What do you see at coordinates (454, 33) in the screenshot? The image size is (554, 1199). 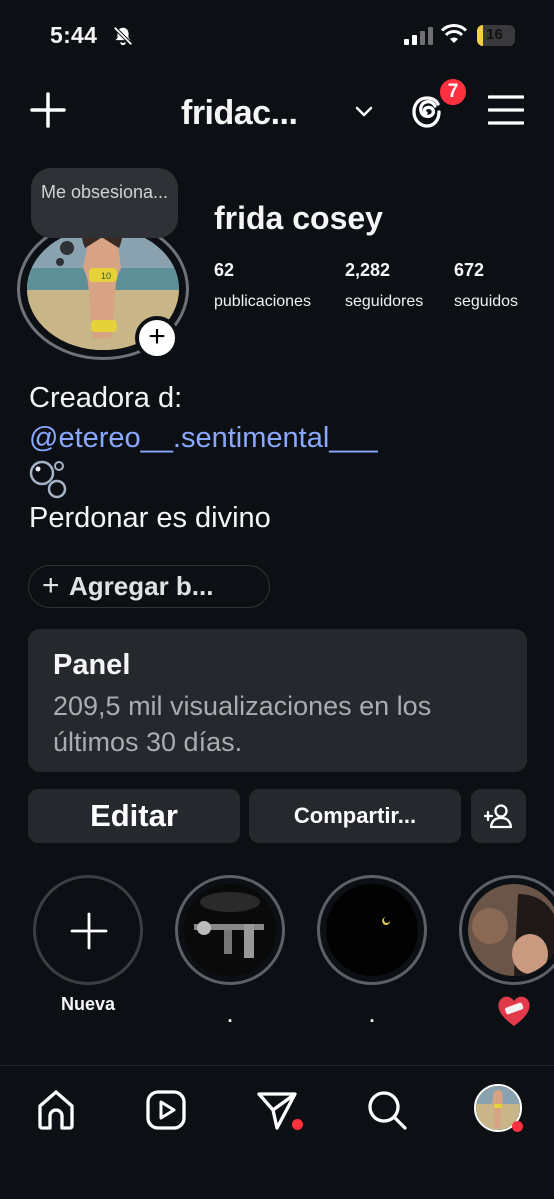 I see `wifi-icon` at bounding box center [454, 33].